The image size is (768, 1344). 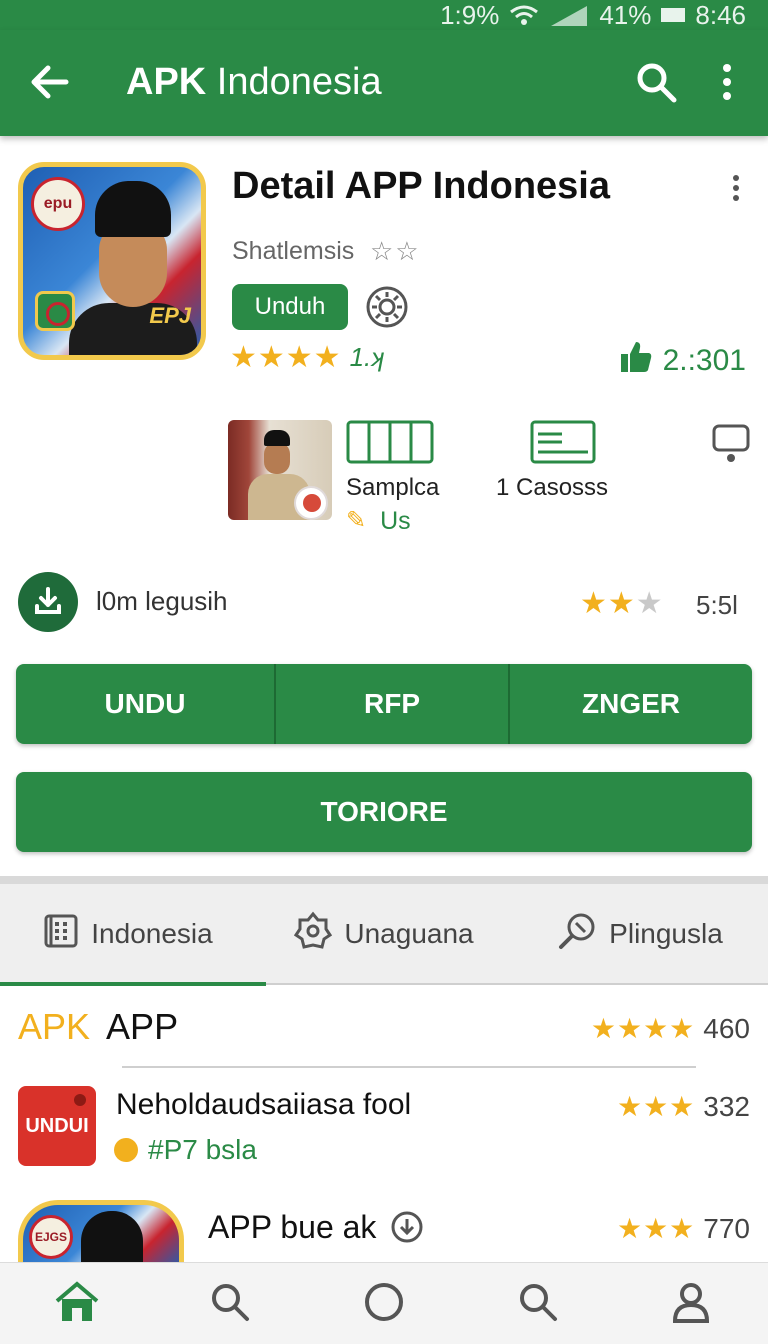 I want to click on list-header-rating: ★★★★ 460, so click(x=670, y=1028).